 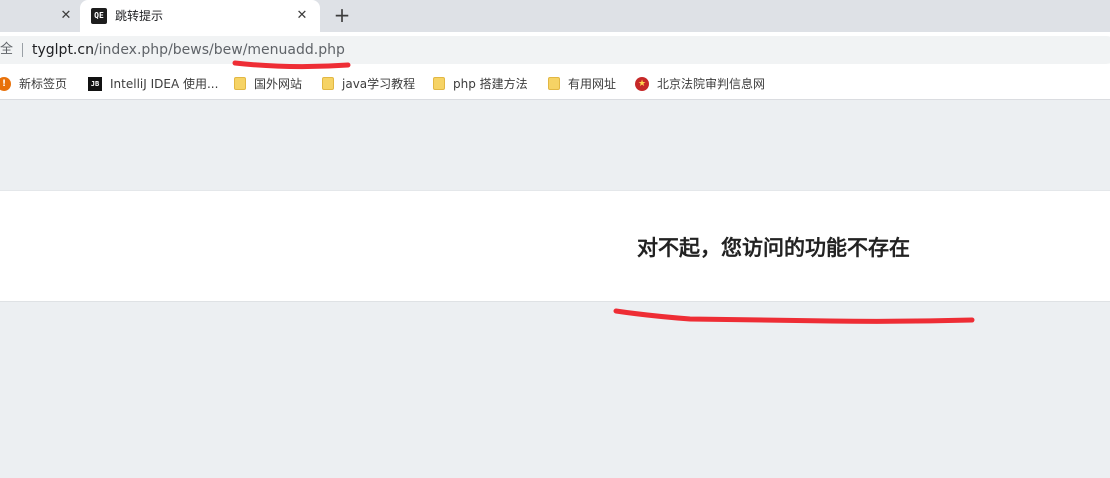 I want to click on bookmark-beijing-court: ★ 北京法院审判信息网, so click(x=700, y=84).